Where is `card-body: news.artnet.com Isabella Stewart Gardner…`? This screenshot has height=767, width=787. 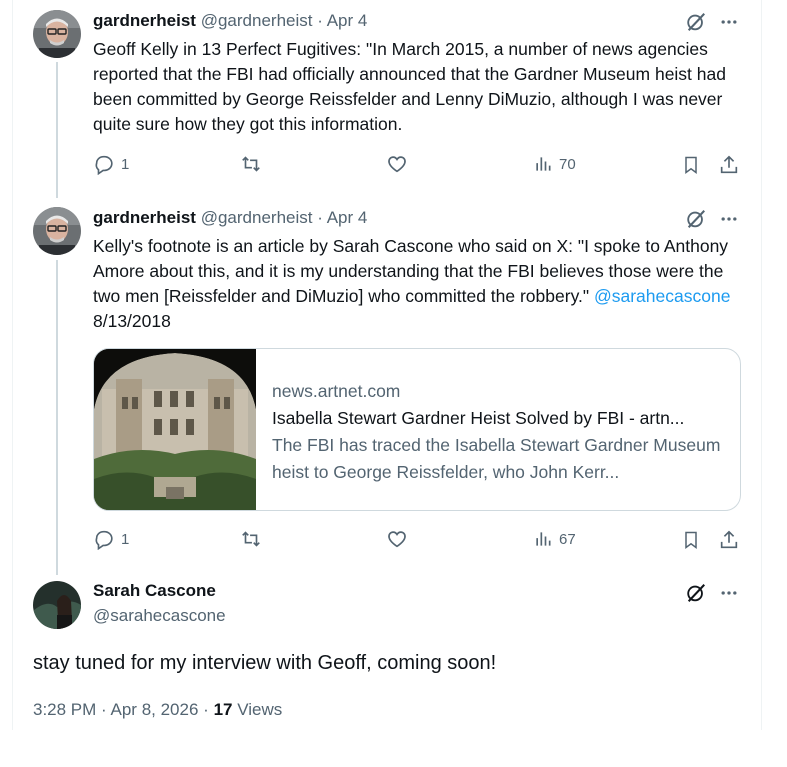 card-body: news.artnet.com Isabella Stewart Gardner… is located at coordinates (499, 432).